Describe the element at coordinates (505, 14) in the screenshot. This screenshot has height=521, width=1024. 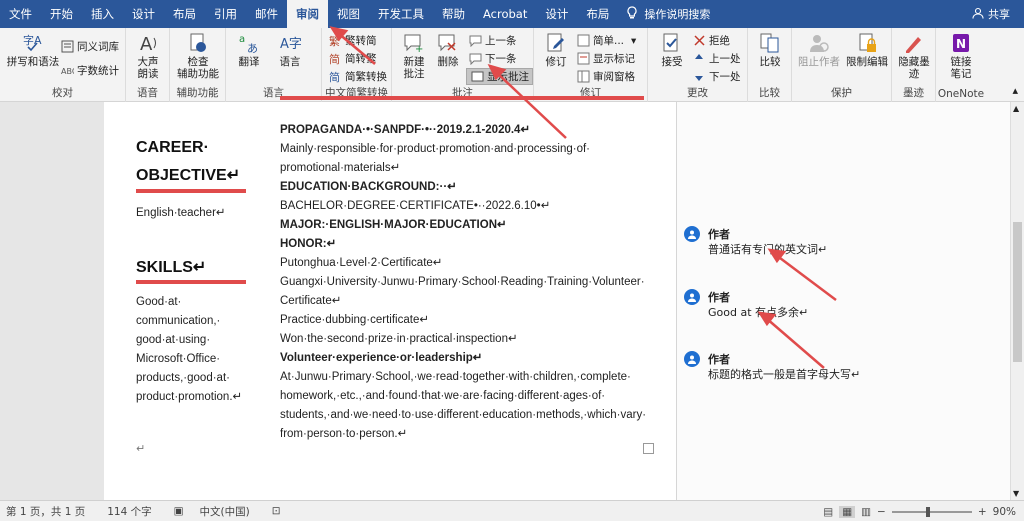
I see `tab-acrobat: Acrobat` at that location.